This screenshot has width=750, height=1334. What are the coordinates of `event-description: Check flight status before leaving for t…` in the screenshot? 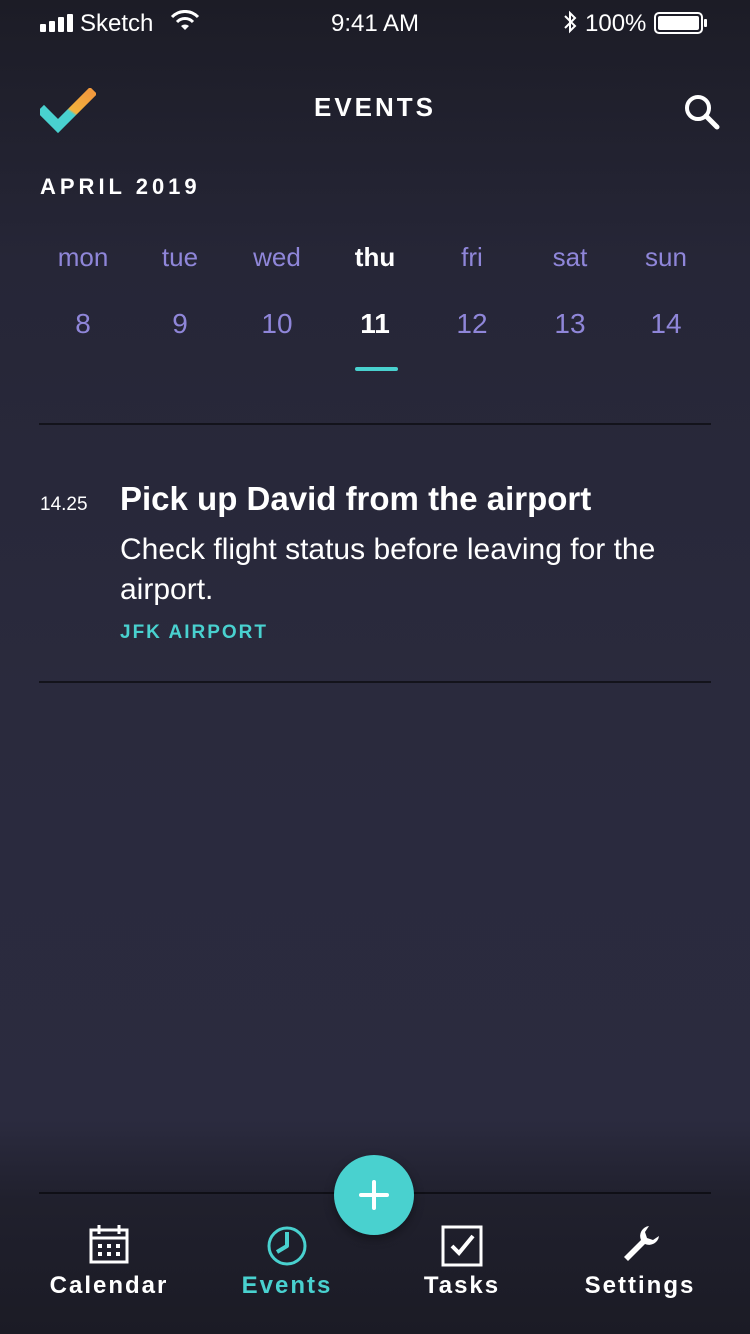 It's located at (388, 569).